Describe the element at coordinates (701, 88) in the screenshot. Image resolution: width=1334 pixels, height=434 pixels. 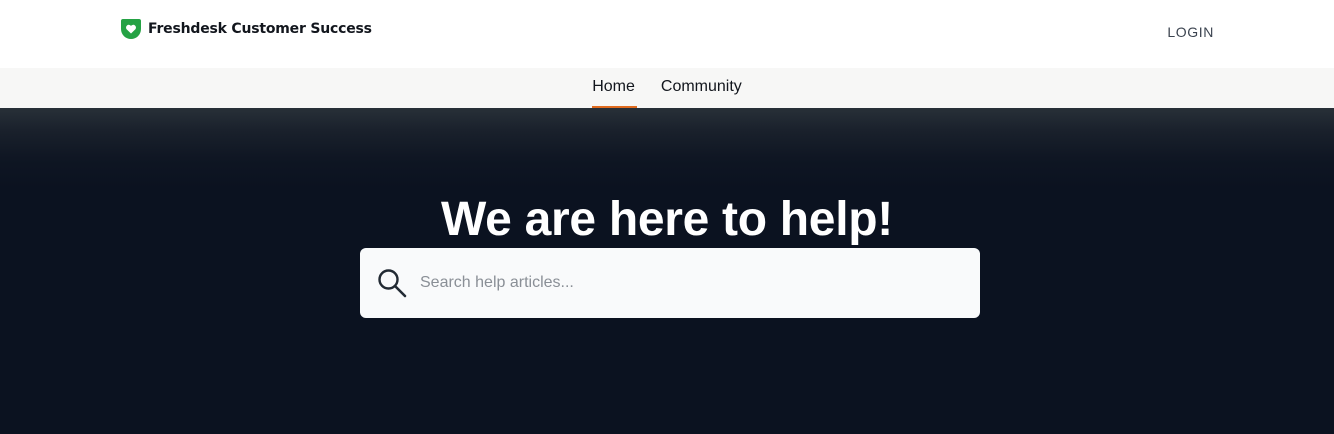
I see `tab-community: Community` at that location.